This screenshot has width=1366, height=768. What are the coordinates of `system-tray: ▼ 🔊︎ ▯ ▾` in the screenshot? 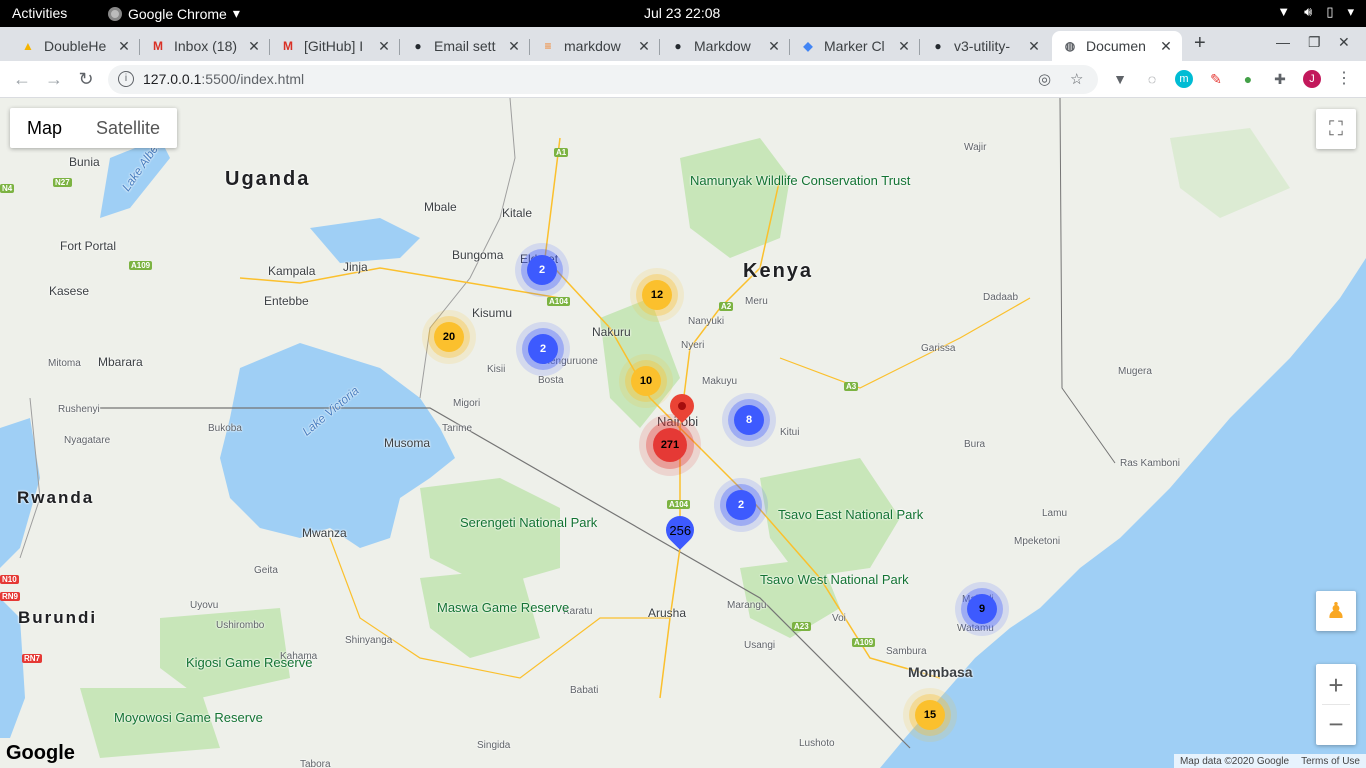 It's located at (1315, 12).